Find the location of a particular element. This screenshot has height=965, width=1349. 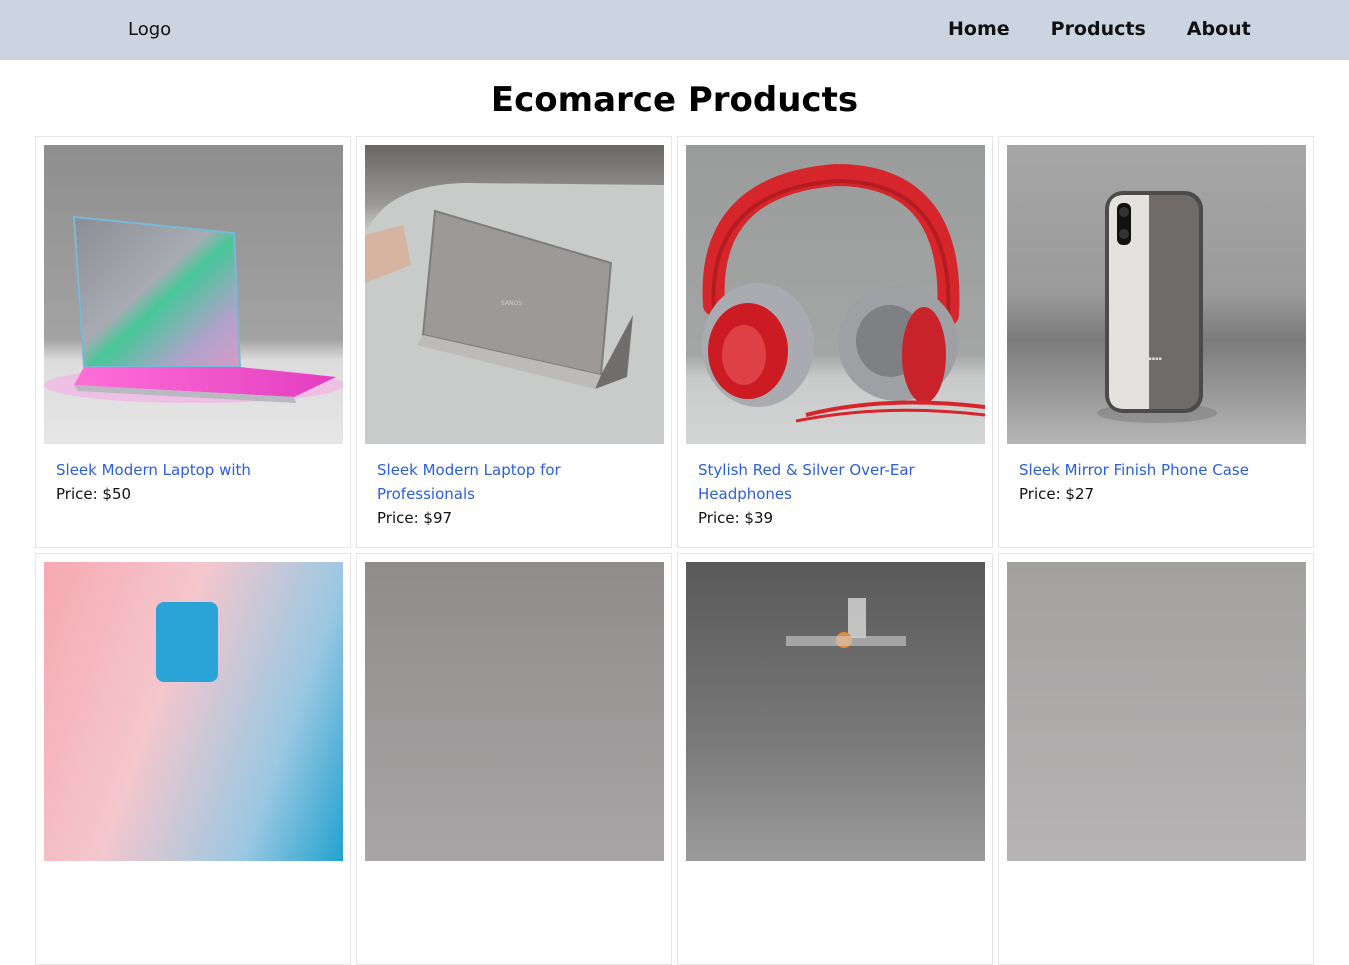

navbar: Logo Home Products About is located at coordinates (674, 30).